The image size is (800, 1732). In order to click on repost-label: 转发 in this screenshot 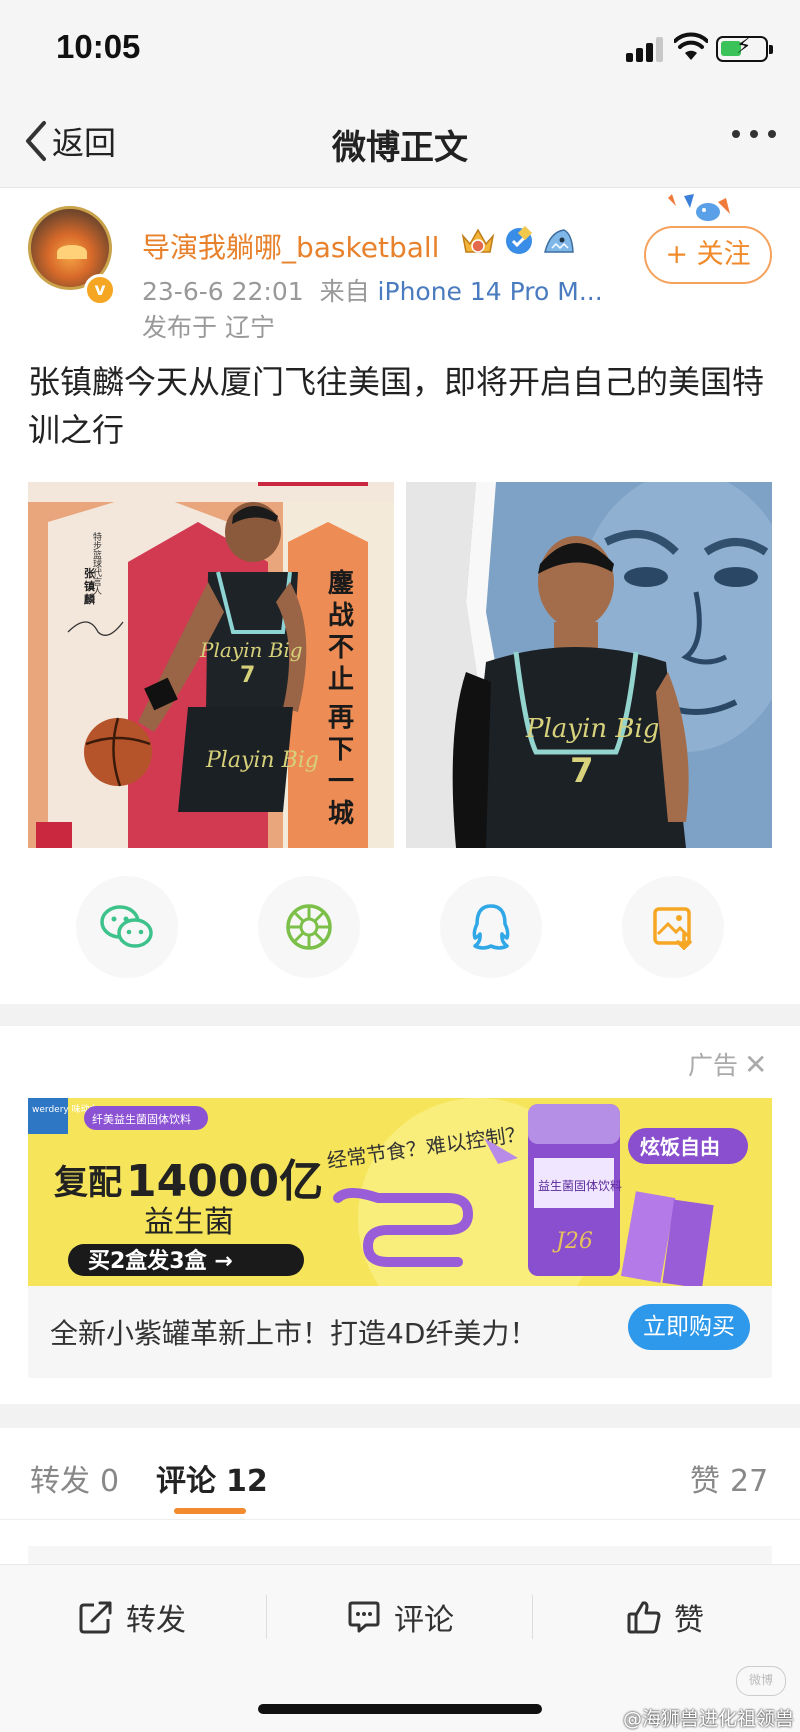, I will do `click(156, 1620)`.